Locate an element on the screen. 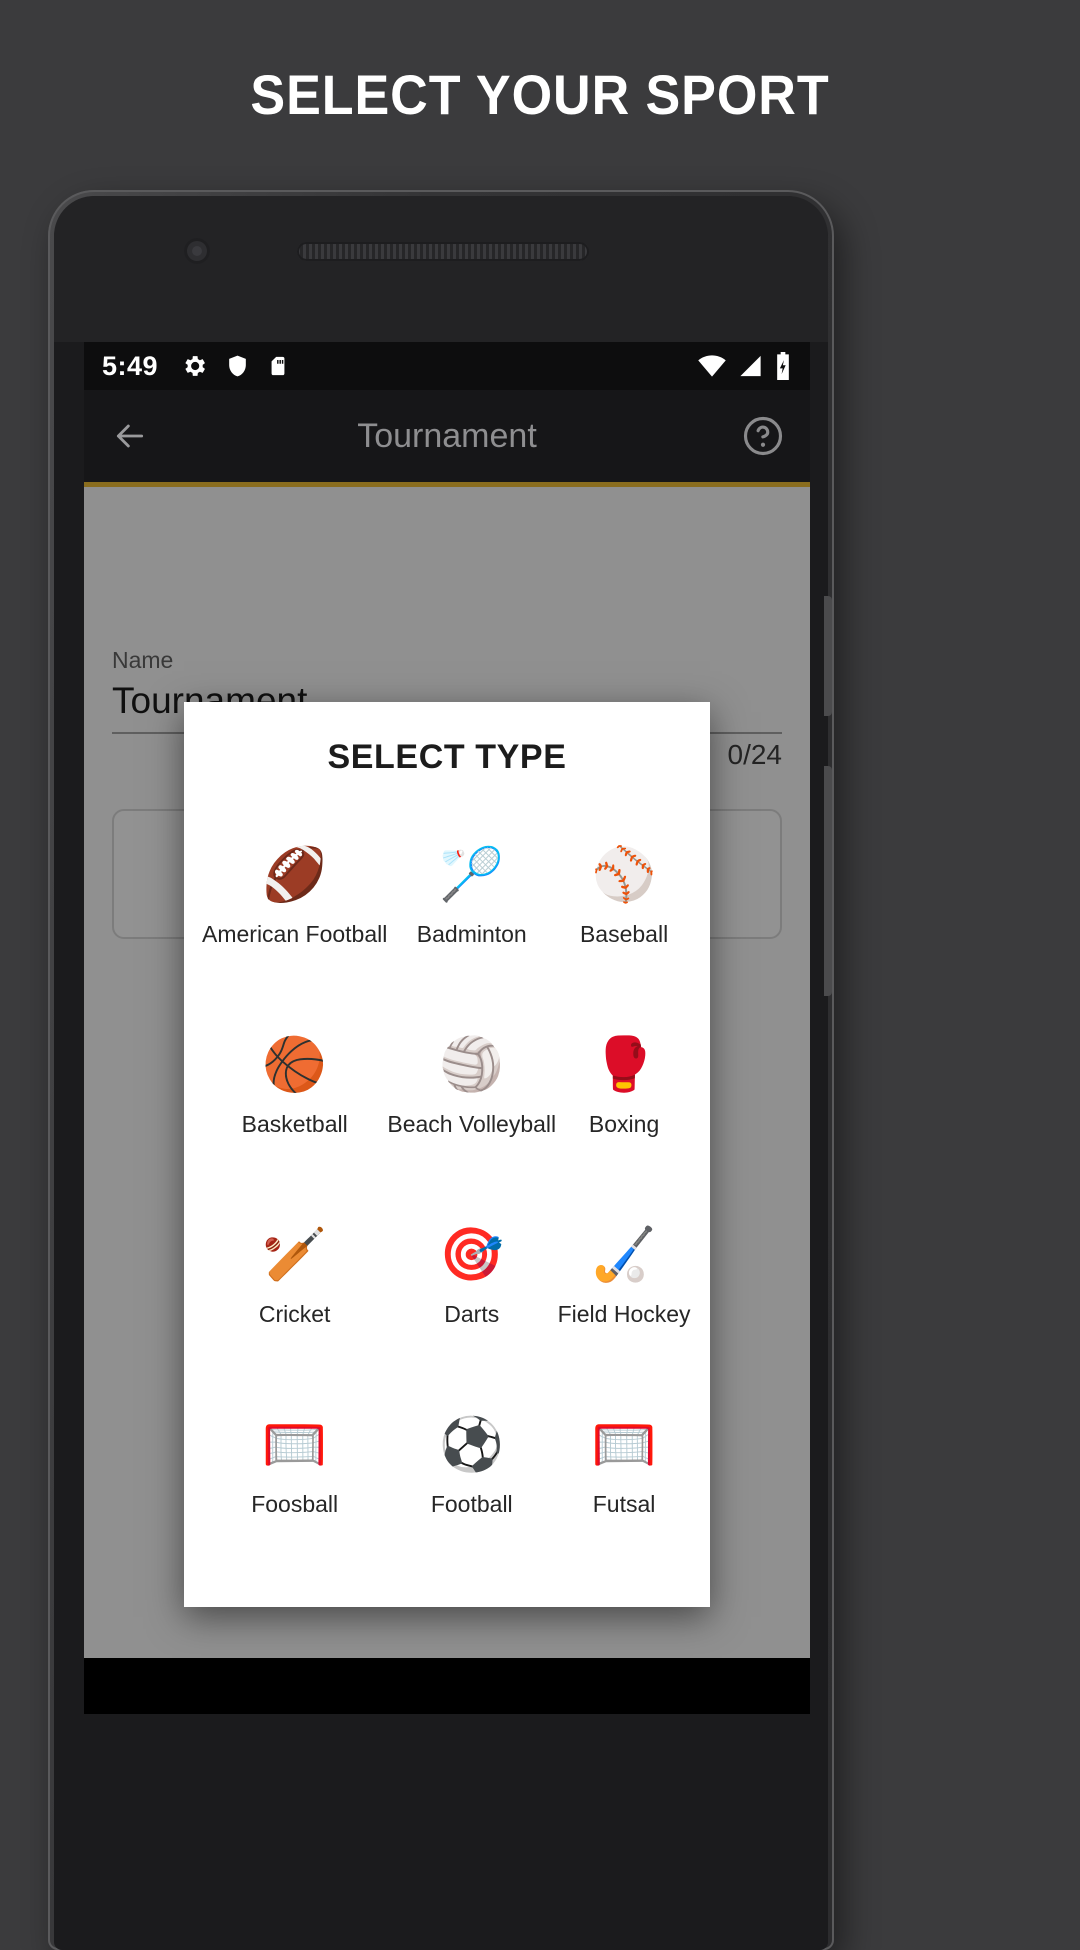  help-circle-icon is located at coordinates (763, 436).